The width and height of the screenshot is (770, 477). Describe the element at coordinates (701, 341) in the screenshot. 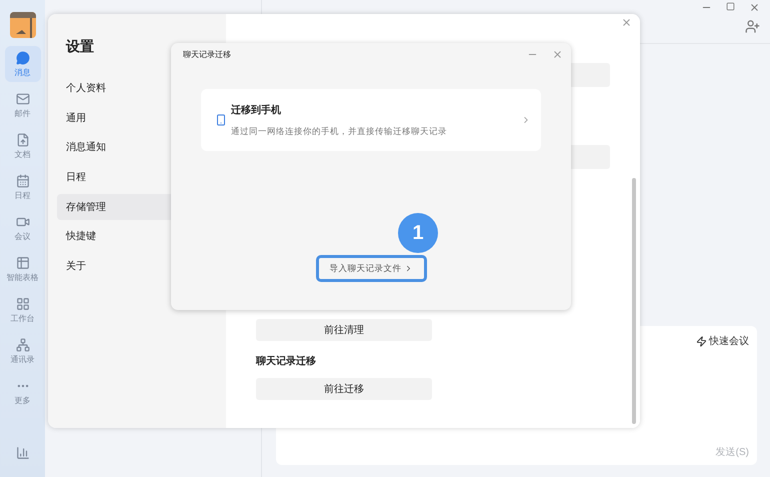

I see `lightning-icon` at that location.